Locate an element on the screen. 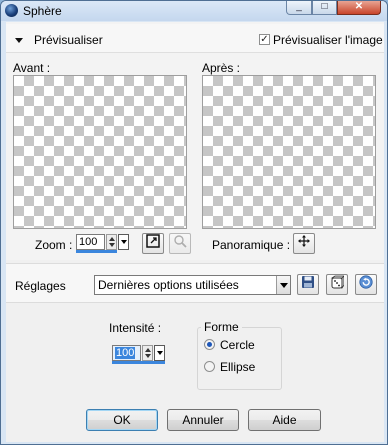  randomize-button is located at coordinates (337, 284).